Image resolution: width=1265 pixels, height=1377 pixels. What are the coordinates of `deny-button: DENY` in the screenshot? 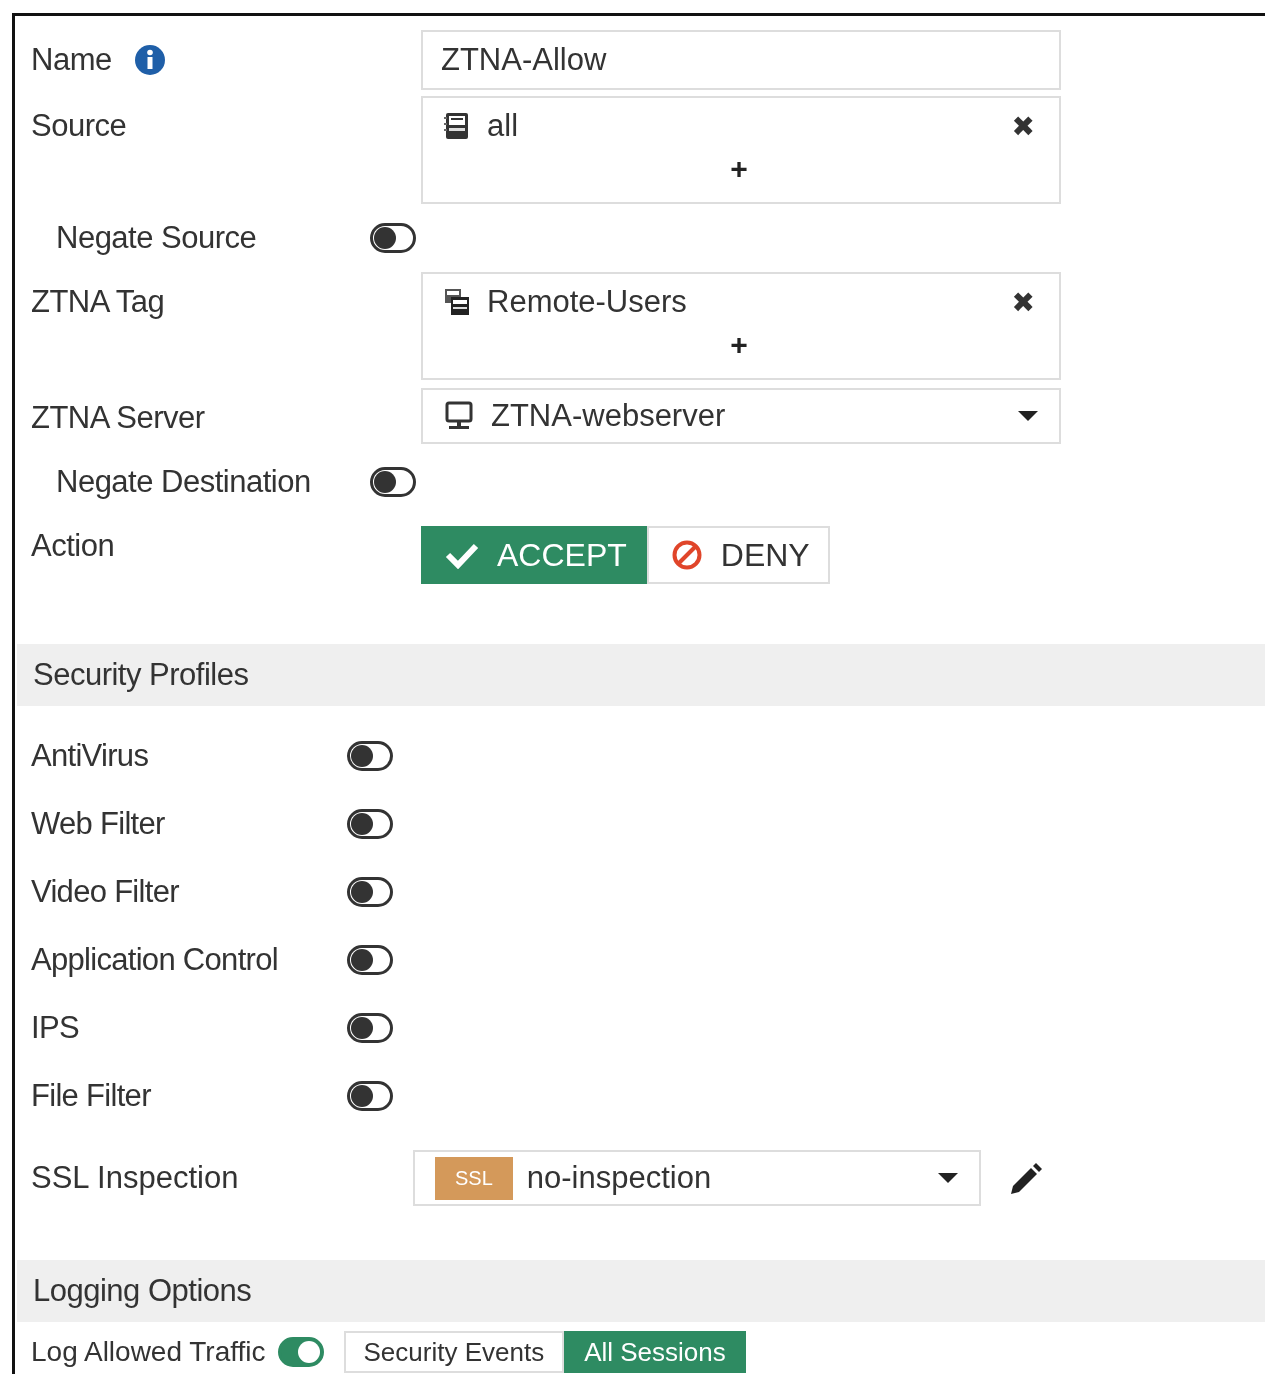 It's located at (738, 555).